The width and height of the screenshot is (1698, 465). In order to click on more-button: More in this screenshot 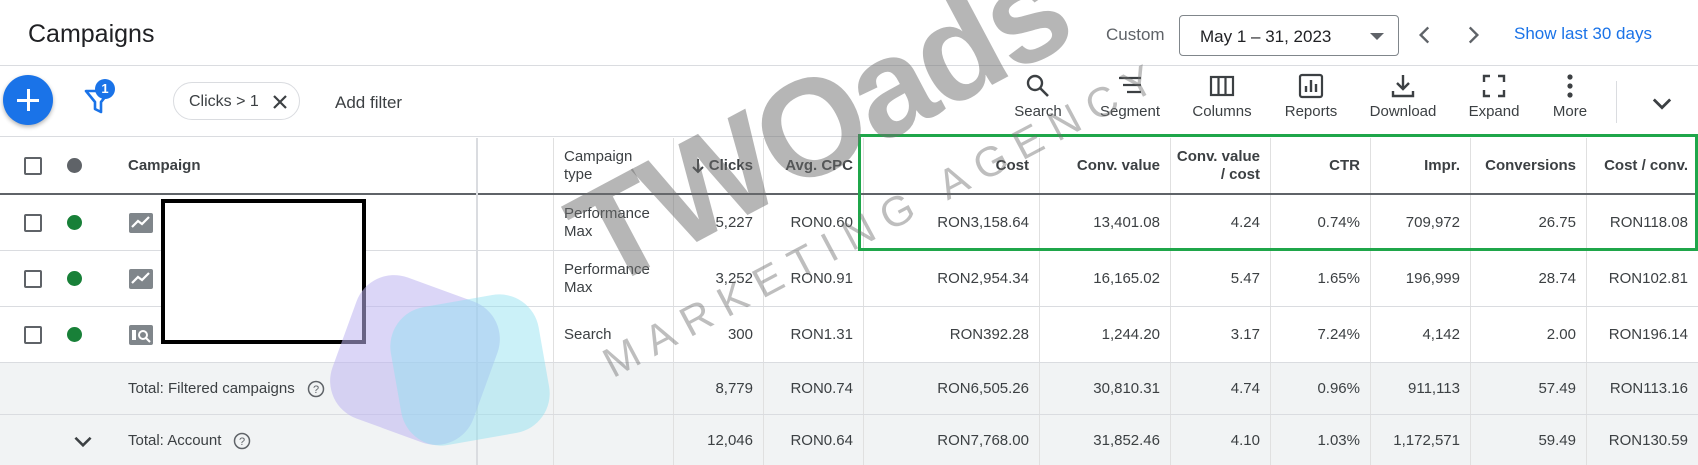, I will do `click(1570, 103)`.